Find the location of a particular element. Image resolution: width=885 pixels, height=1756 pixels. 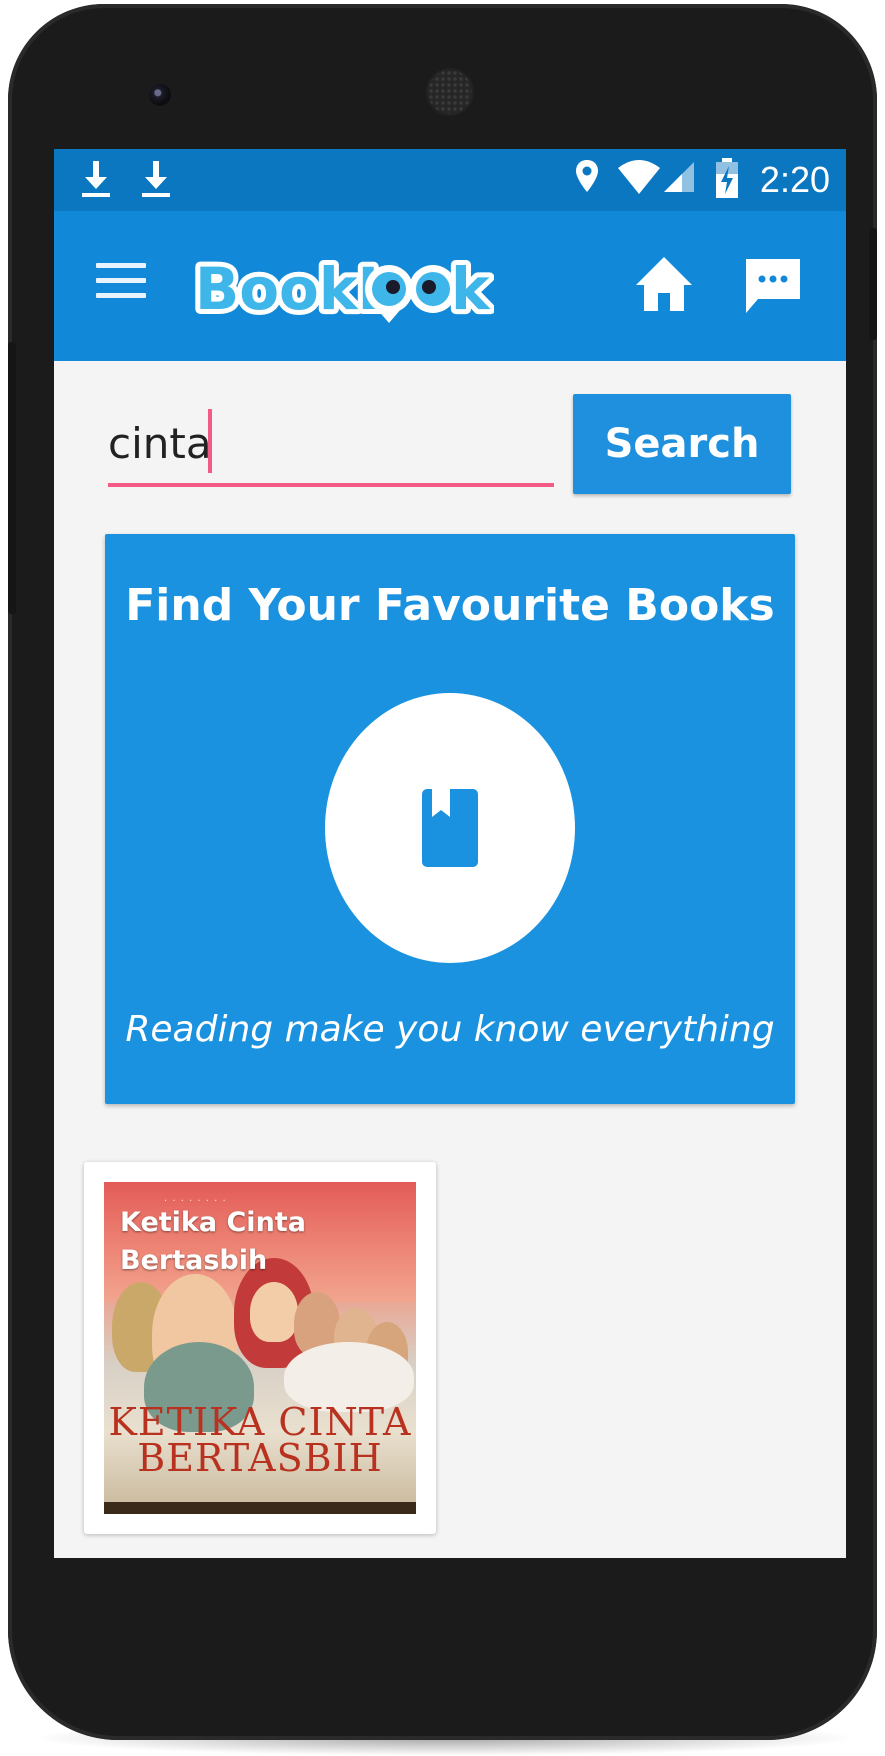

battery-charging-icon is located at coordinates (727, 178).